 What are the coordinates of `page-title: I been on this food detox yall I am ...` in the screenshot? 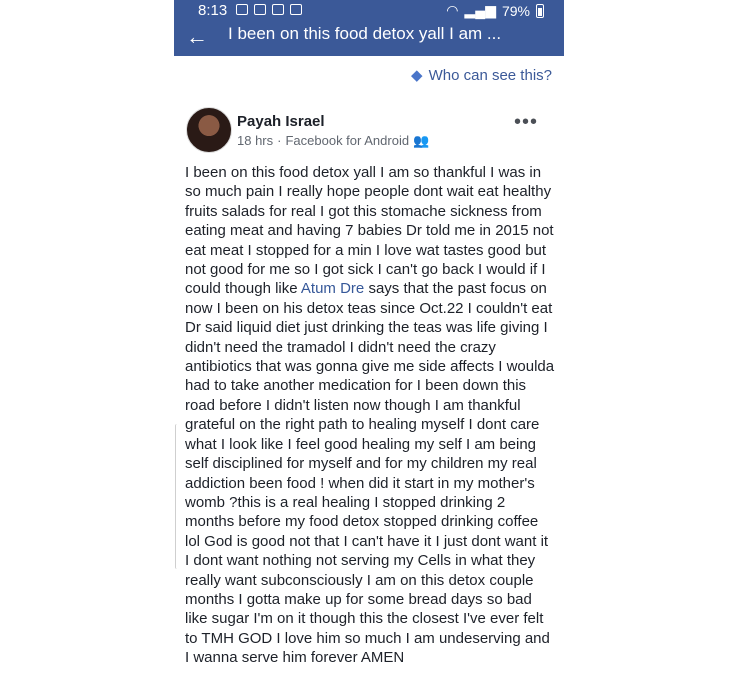 It's located at (365, 33).